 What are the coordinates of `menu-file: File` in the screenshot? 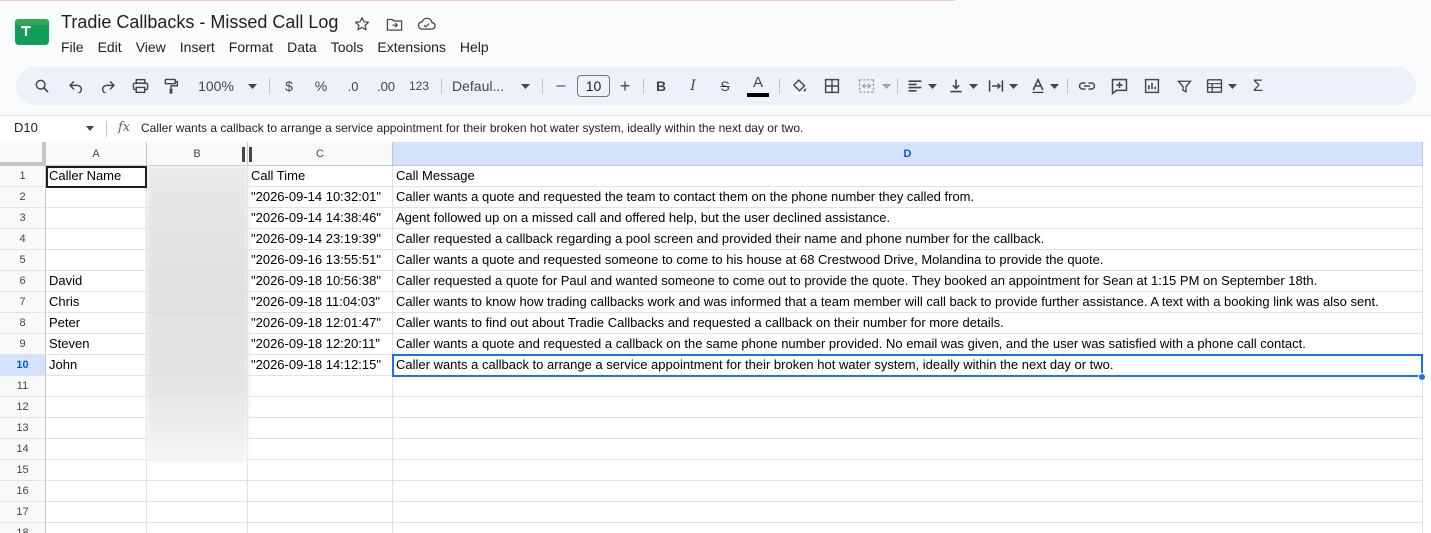 It's located at (72, 47).